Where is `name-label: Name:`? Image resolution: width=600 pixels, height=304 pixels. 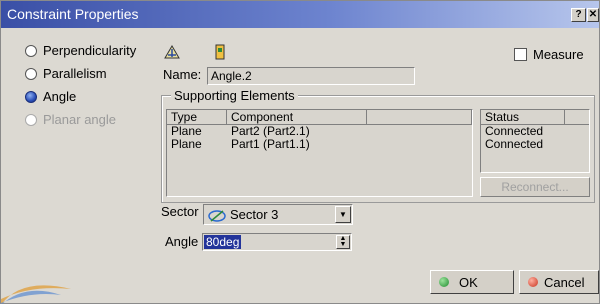
name-label: Name: is located at coordinates (182, 74).